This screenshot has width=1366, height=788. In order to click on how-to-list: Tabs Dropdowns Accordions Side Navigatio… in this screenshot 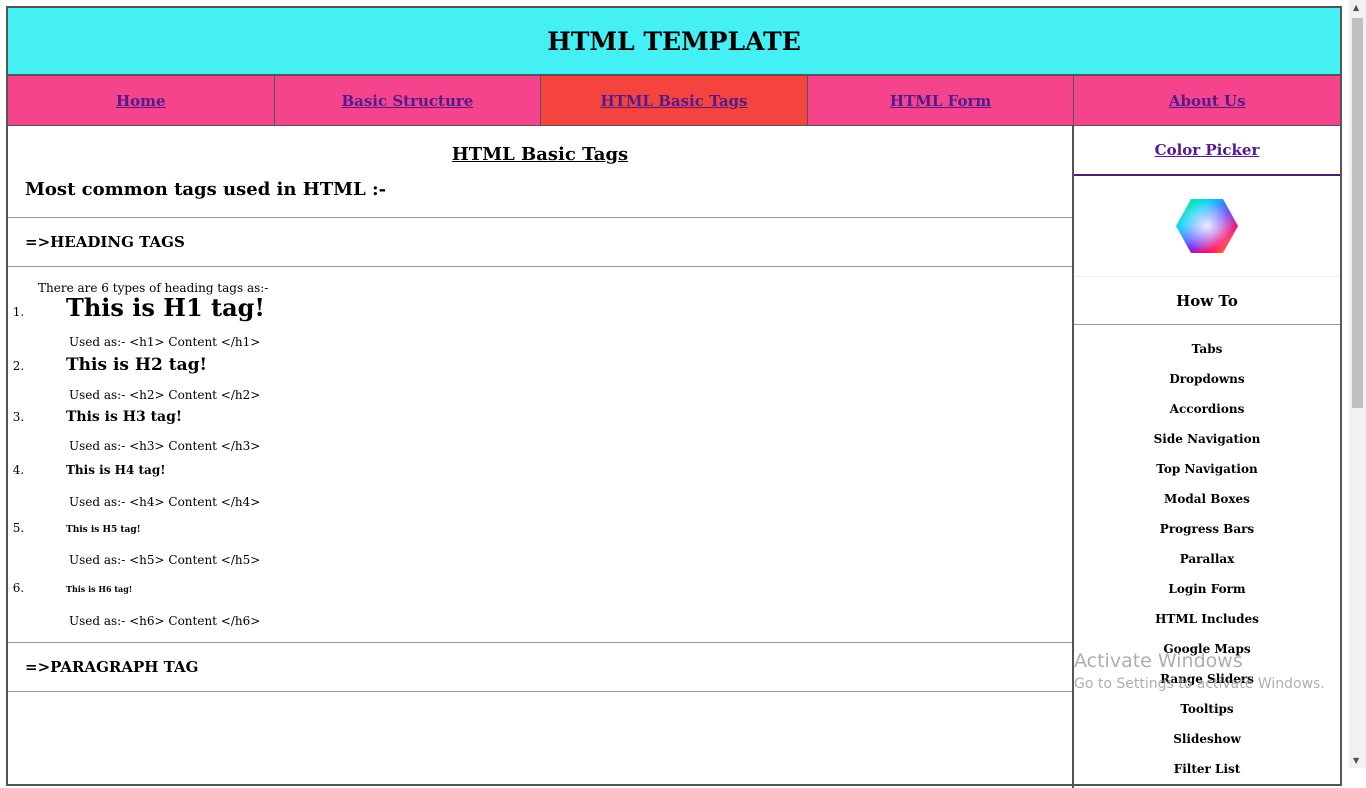, I will do `click(1207, 562)`.